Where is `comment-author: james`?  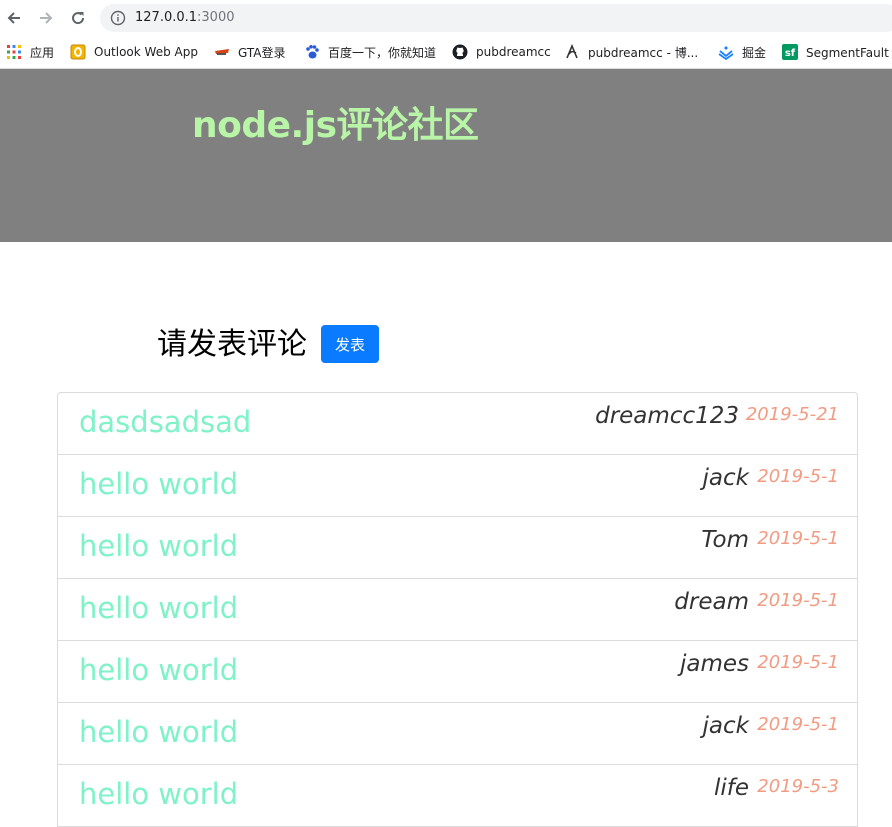 comment-author: james is located at coordinates (714, 664).